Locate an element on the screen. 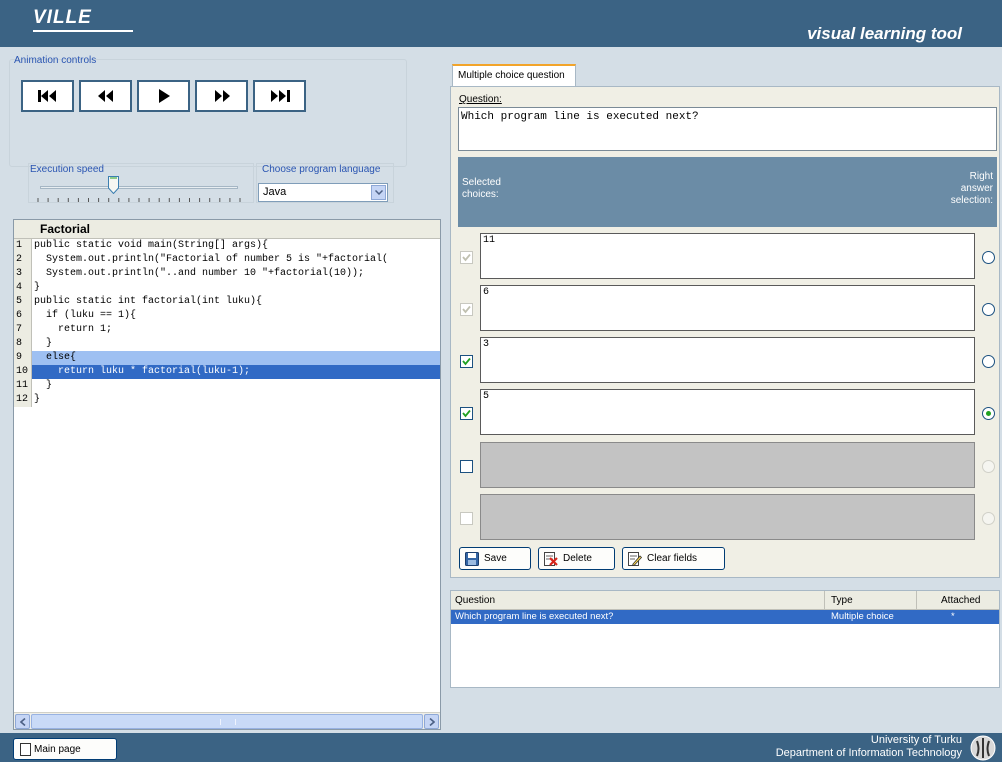 The image size is (1002, 762). step-back-button is located at coordinates (105, 96).